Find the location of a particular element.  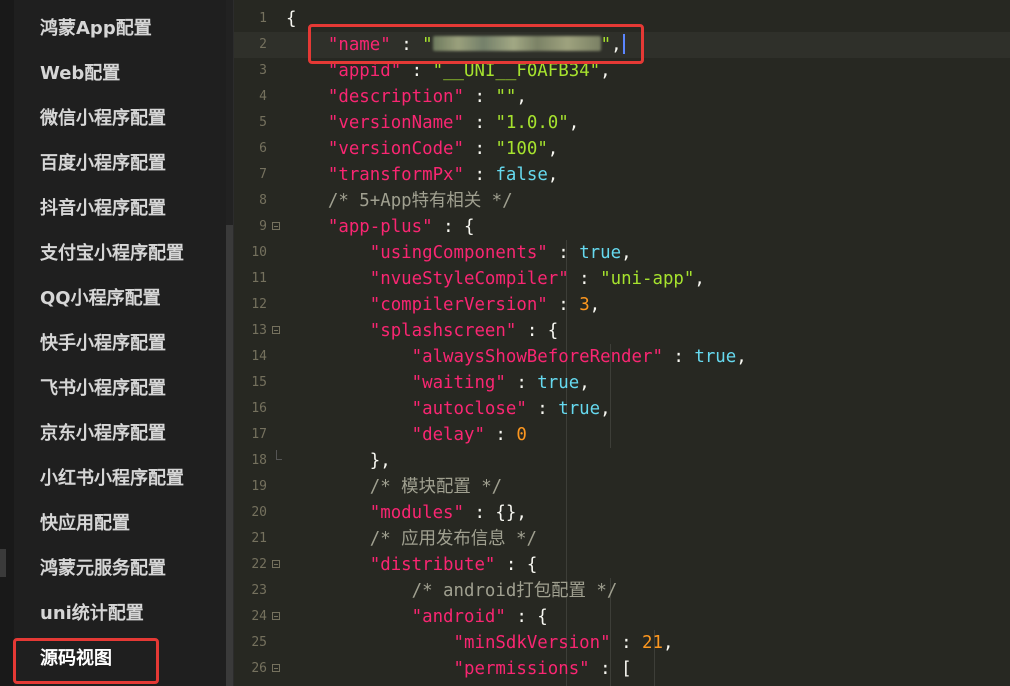

code-line: 14 "alwaysShowBeforeRender" : true, is located at coordinates (622, 357).